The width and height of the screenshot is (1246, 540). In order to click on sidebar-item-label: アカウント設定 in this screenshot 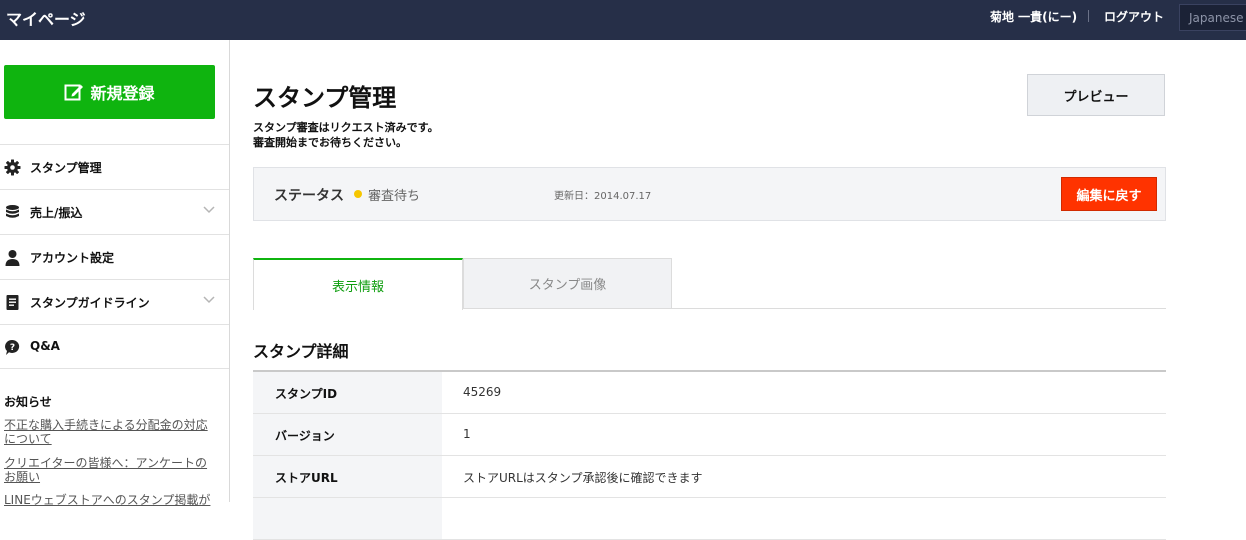, I will do `click(72, 258)`.